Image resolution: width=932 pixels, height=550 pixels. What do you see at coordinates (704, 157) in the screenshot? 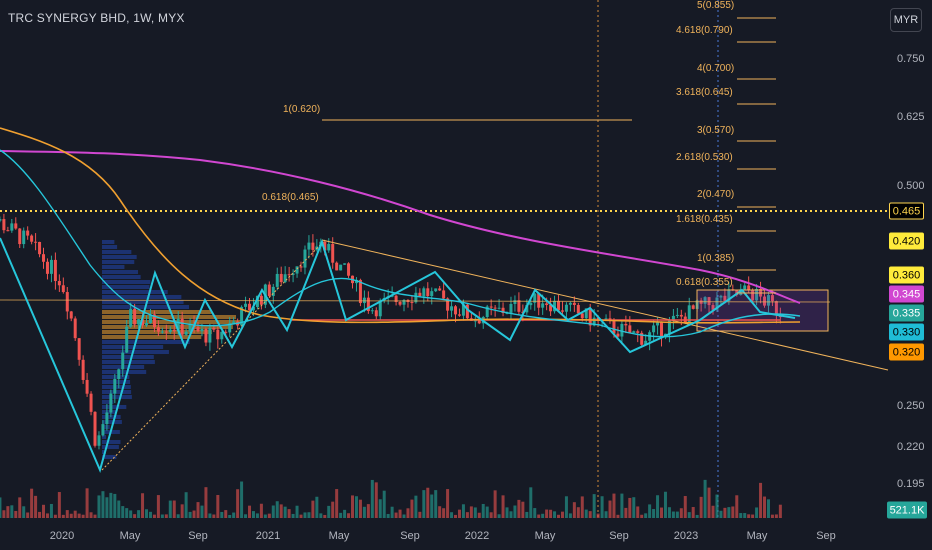
I see `fib-label: 2.618(0.530)` at bounding box center [704, 157].